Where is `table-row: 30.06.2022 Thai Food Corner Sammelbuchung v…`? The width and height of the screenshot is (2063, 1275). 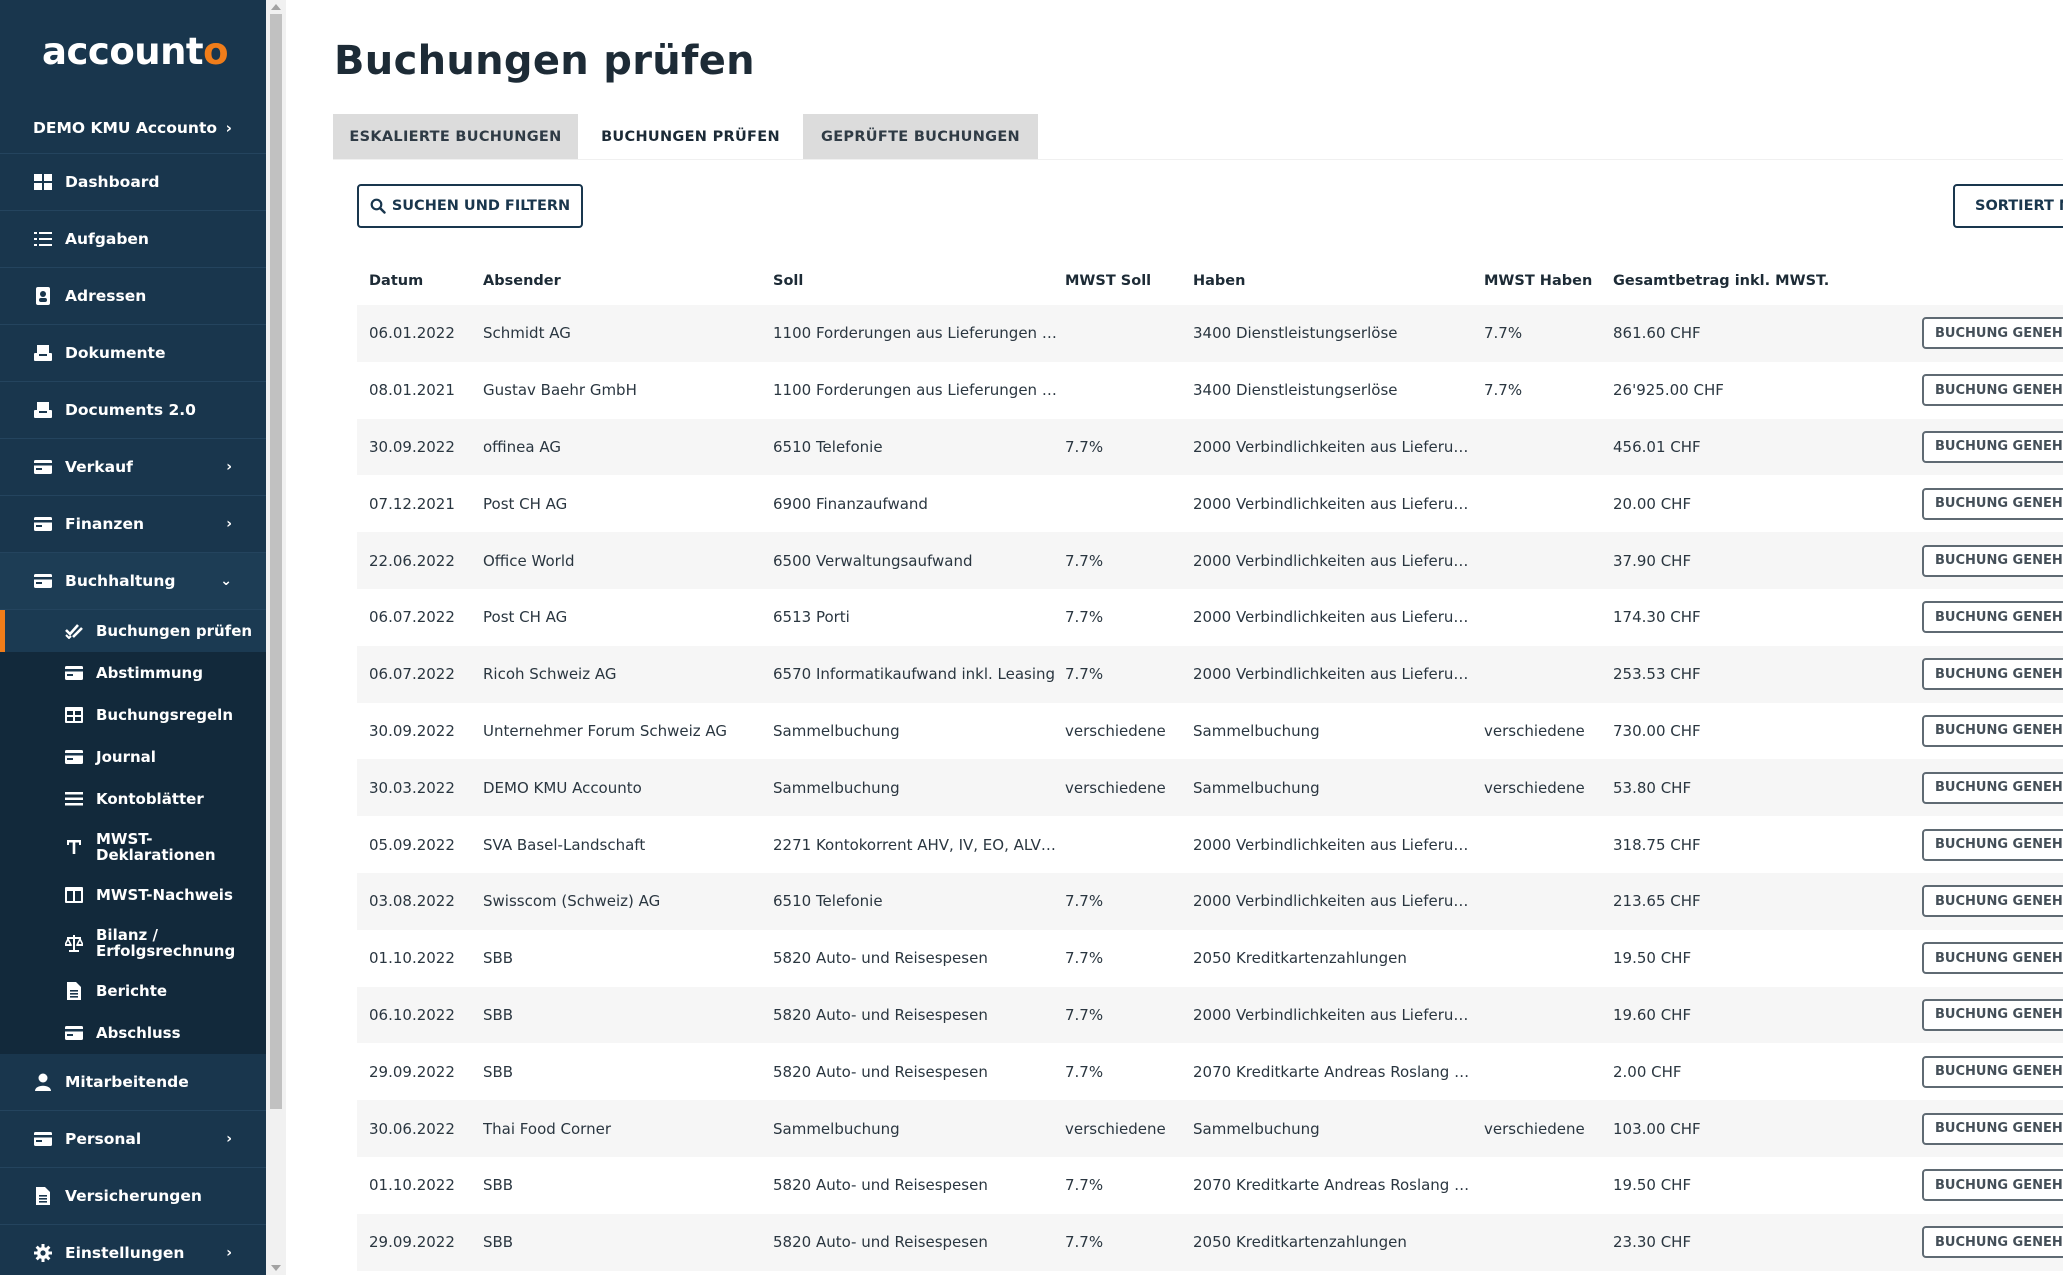
table-row: 30.06.2022 Thai Food Corner Sammelbuchung v… is located at coordinates (1210, 1128).